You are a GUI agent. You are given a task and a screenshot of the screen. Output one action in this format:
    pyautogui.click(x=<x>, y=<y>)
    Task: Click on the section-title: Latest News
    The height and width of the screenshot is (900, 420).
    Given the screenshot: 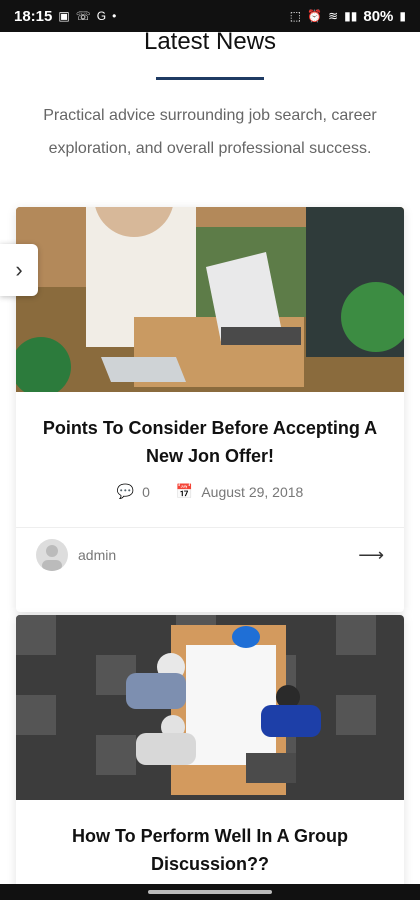 What is the action you would take?
    pyautogui.click(x=210, y=43)
    